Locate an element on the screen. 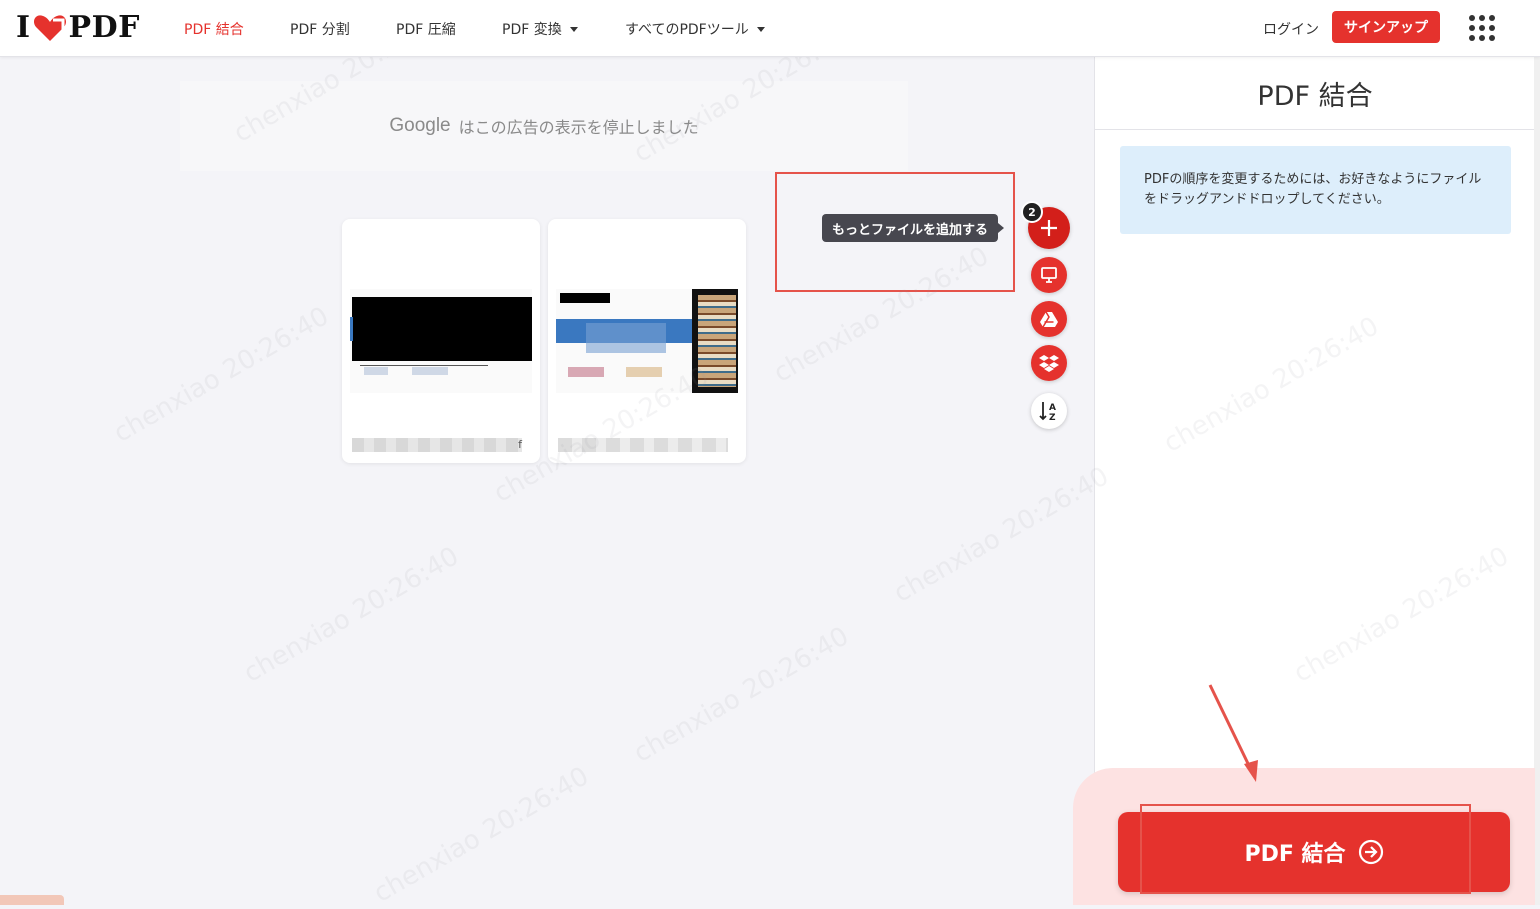  upload-from-google-drive-button is located at coordinates (1049, 319).